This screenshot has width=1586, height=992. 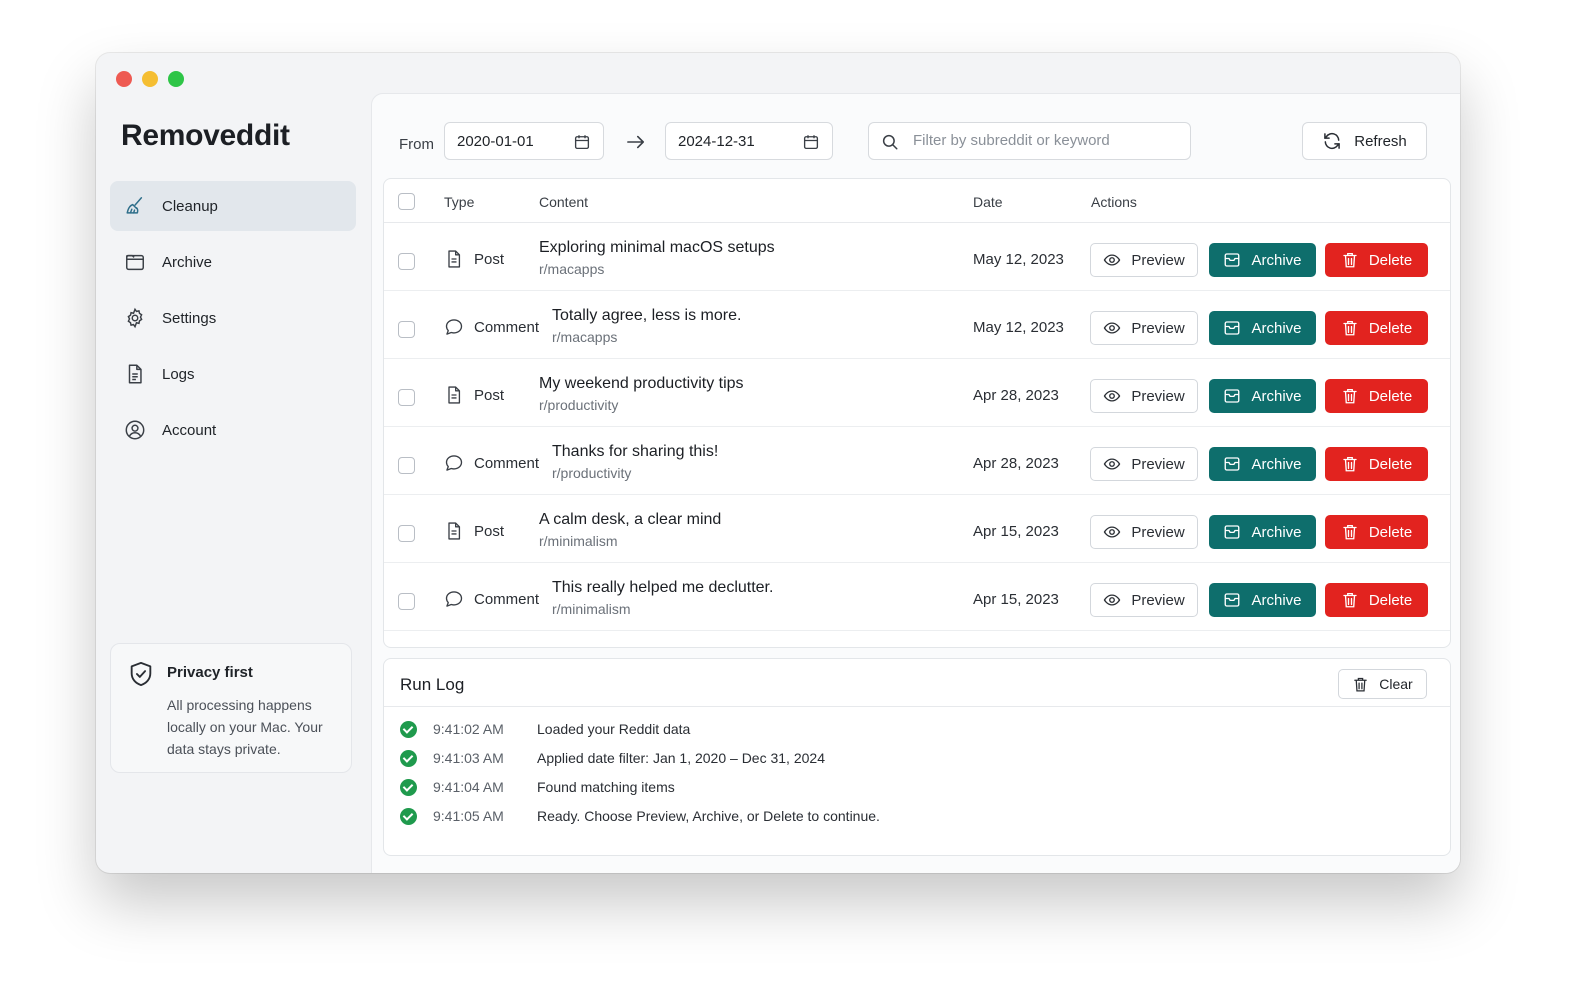 What do you see at coordinates (233, 430) in the screenshot?
I see `sidebar-item-account: Account` at bounding box center [233, 430].